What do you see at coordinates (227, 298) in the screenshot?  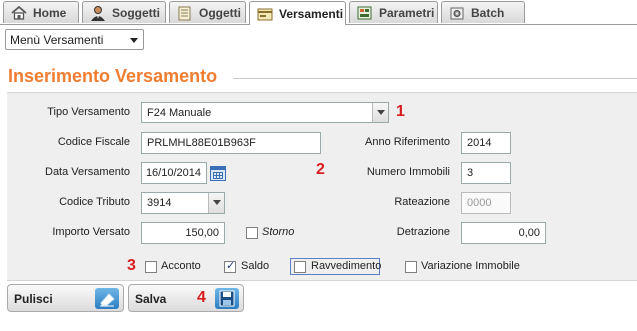 I see `save-icon` at bounding box center [227, 298].